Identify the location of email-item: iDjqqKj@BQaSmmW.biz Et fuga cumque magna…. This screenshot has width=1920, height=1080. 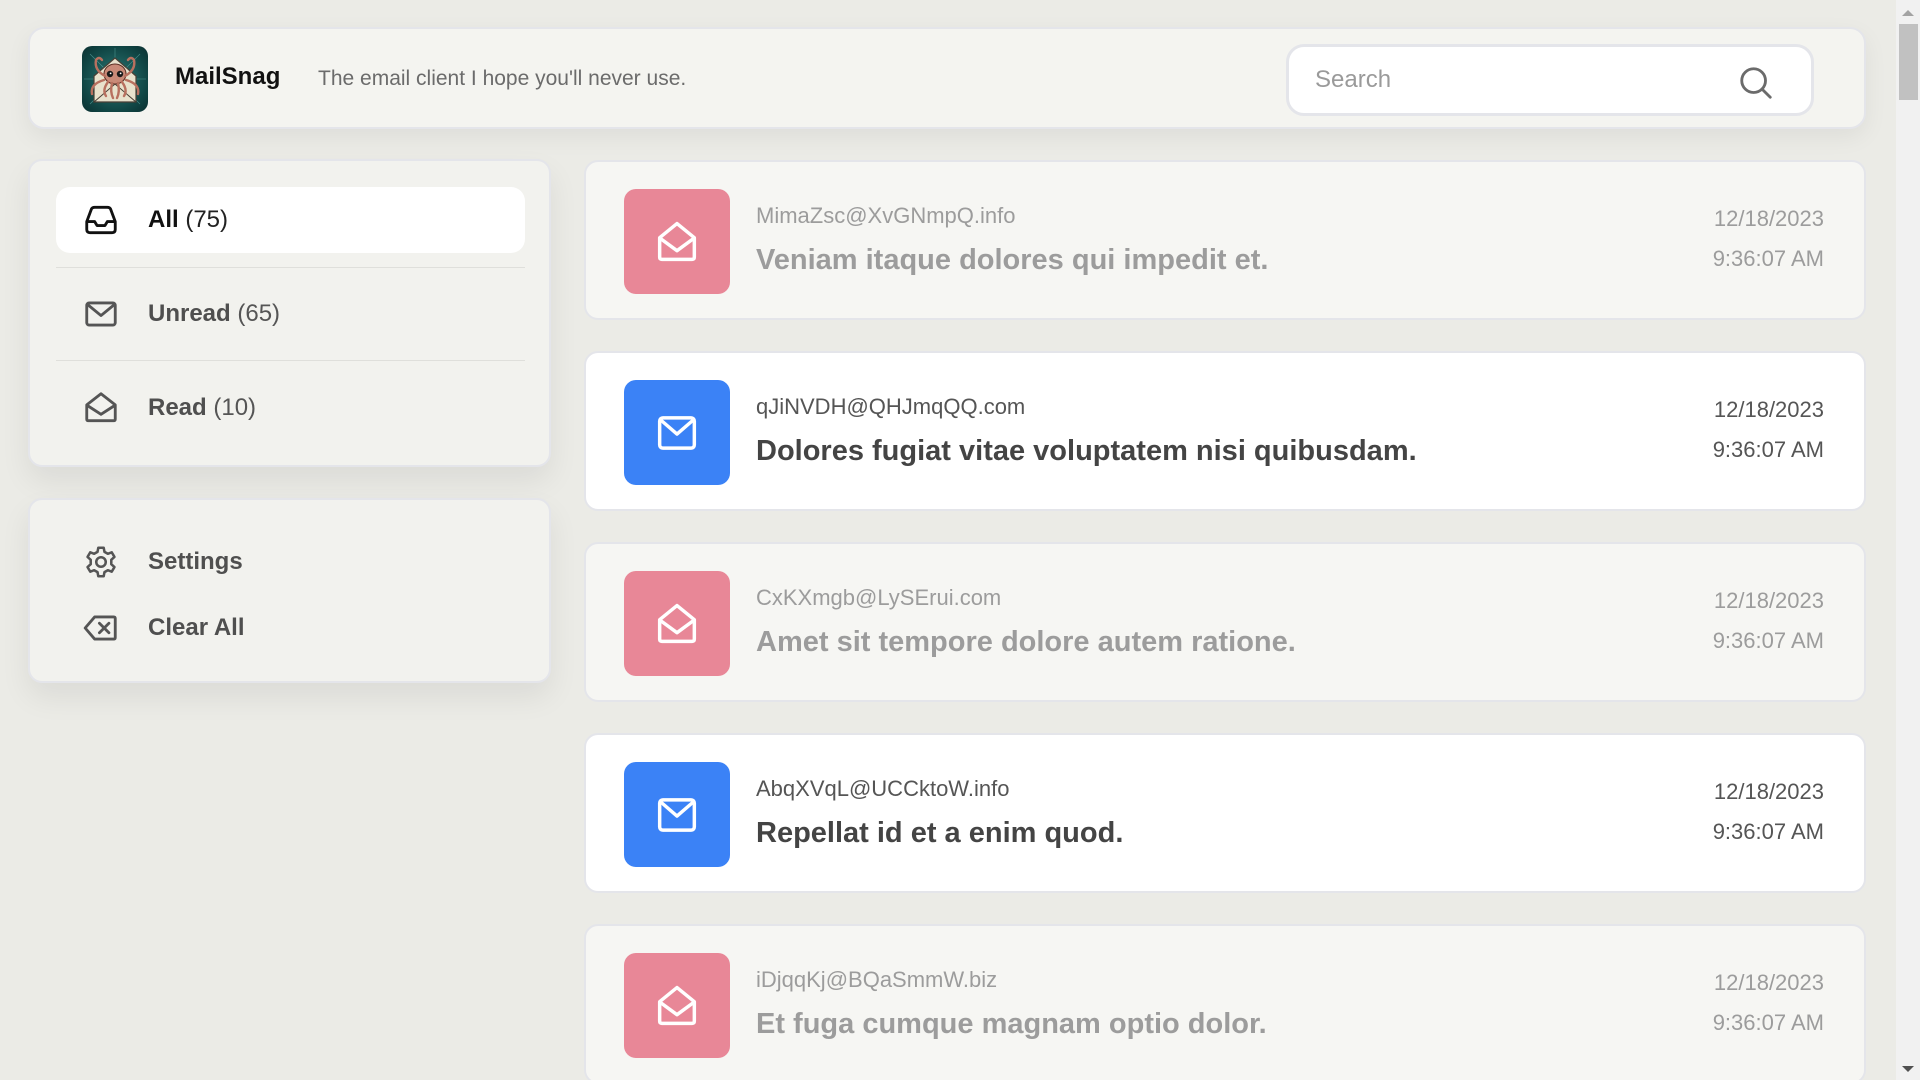
(1225, 1002).